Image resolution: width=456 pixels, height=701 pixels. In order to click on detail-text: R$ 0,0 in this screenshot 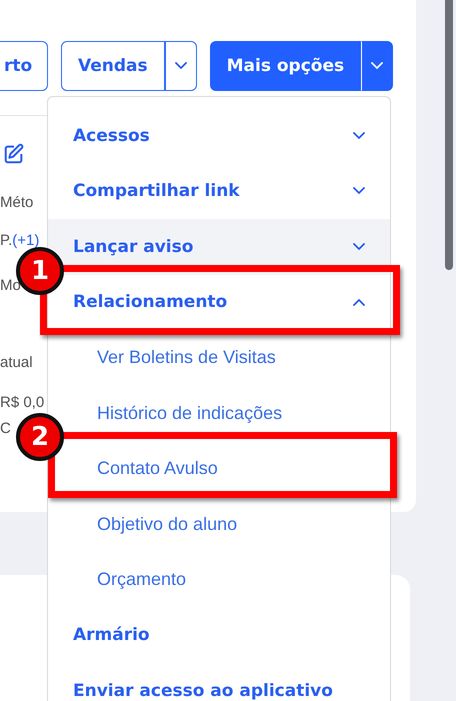, I will do `click(22, 402)`.